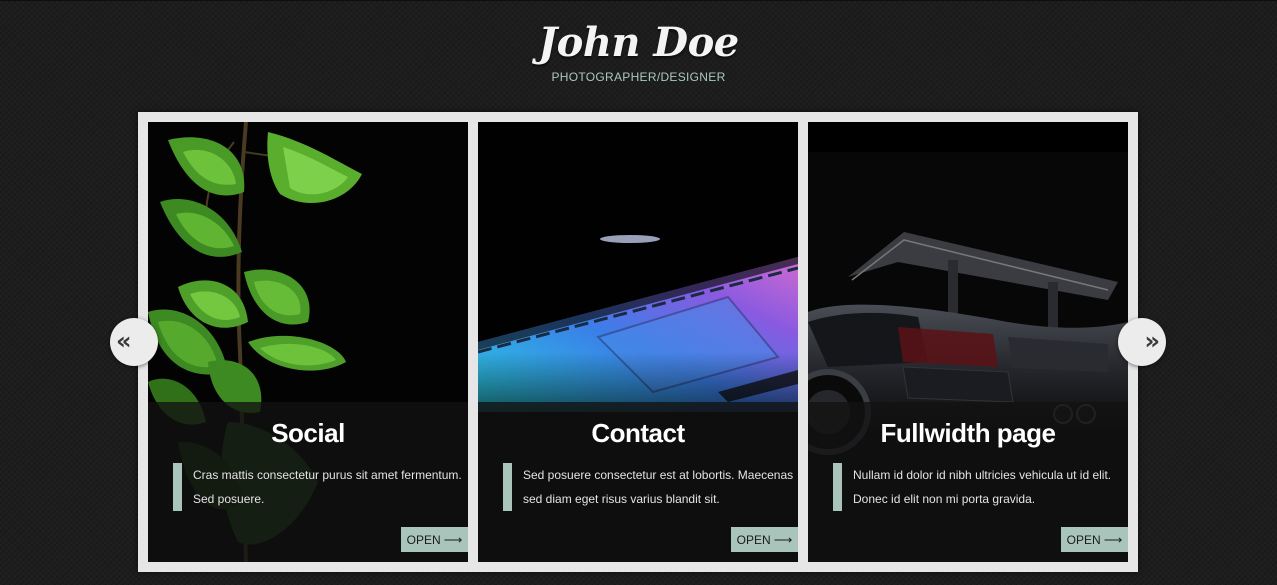 This screenshot has height=585, width=1277. Describe the element at coordinates (638, 43) in the screenshot. I see `site-title: John Doe` at that location.